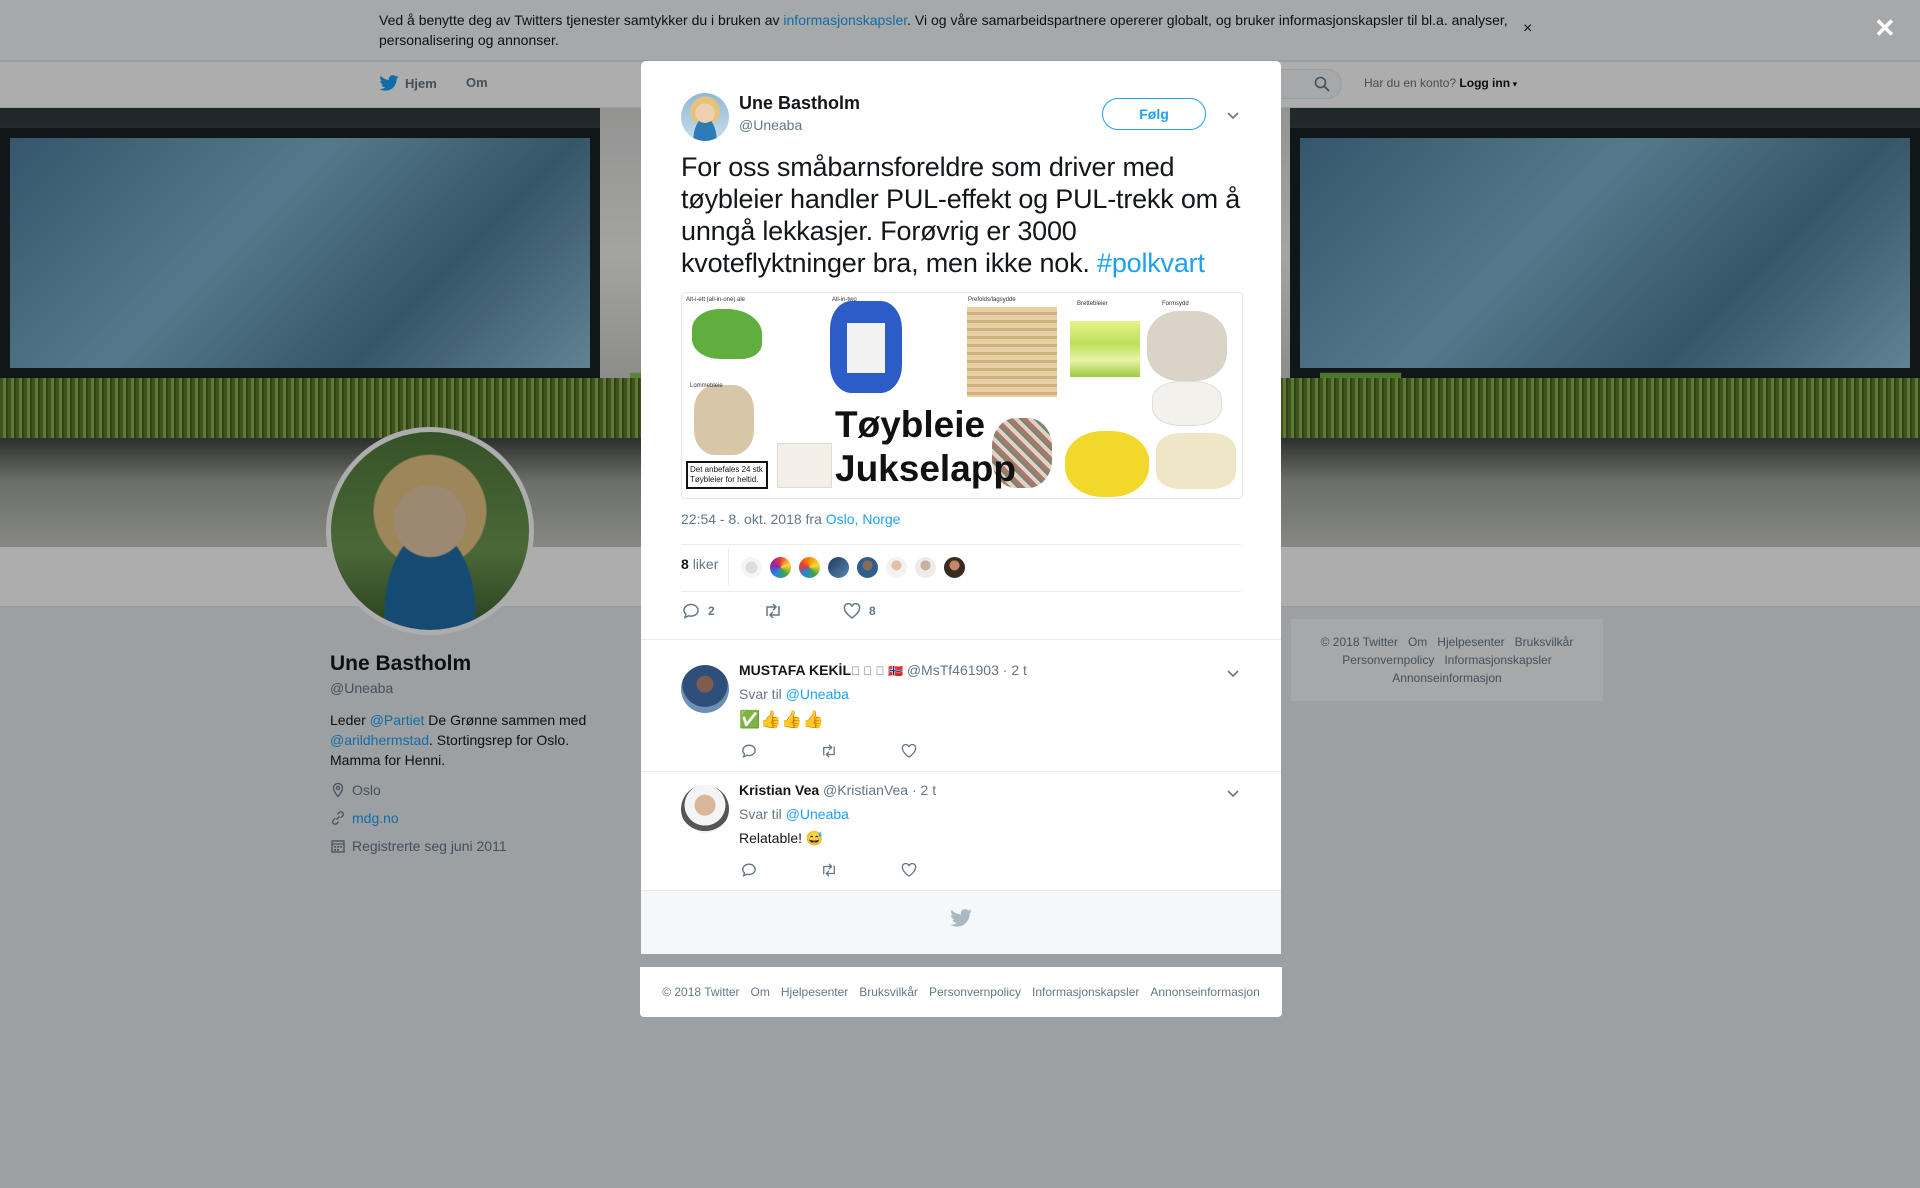 Image resolution: width=1920 pixels, height=1188 pixels. I want to click on footer-link: Hjelpesenter, so click(814, 992).